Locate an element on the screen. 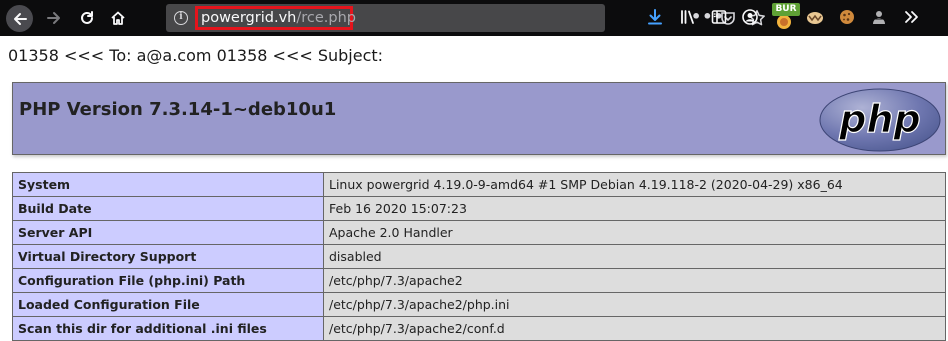 The image size is (948, 341). cookie-editor-icon is located at coordinates (815, 18).